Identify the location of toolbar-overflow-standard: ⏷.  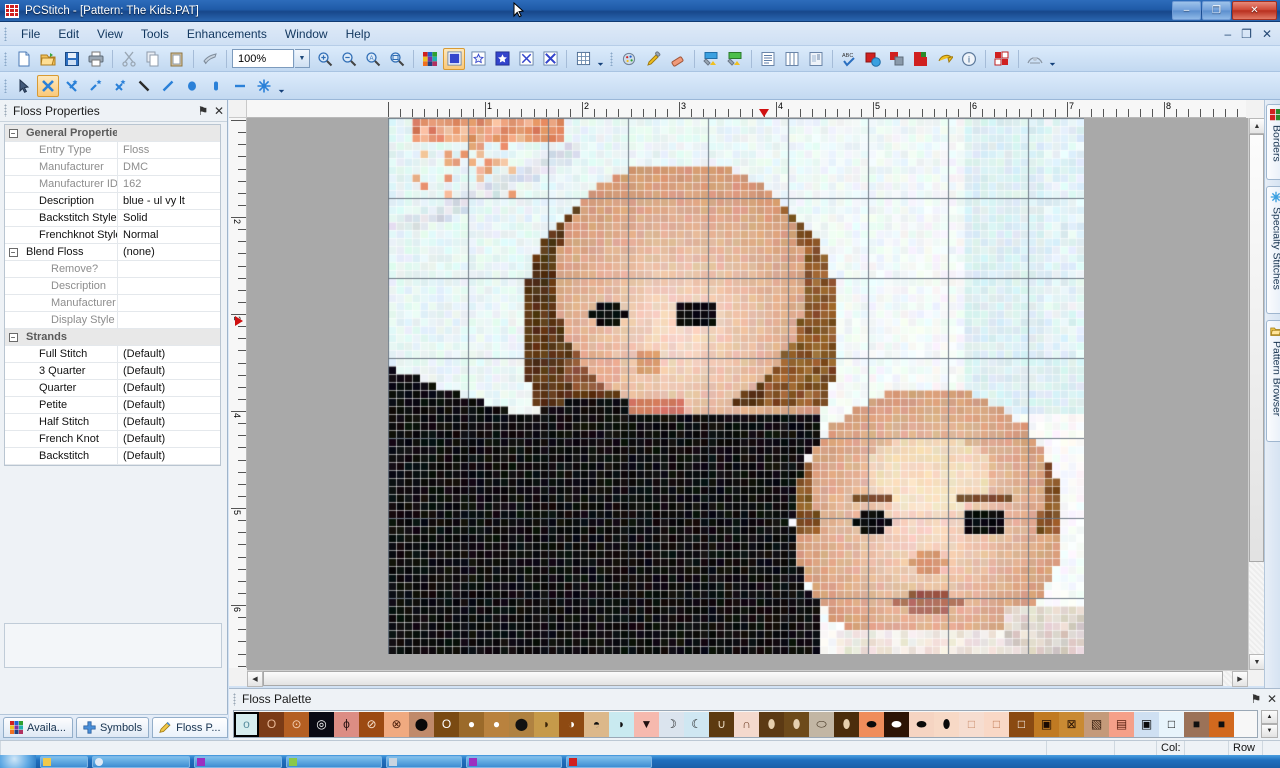
(600, 59).